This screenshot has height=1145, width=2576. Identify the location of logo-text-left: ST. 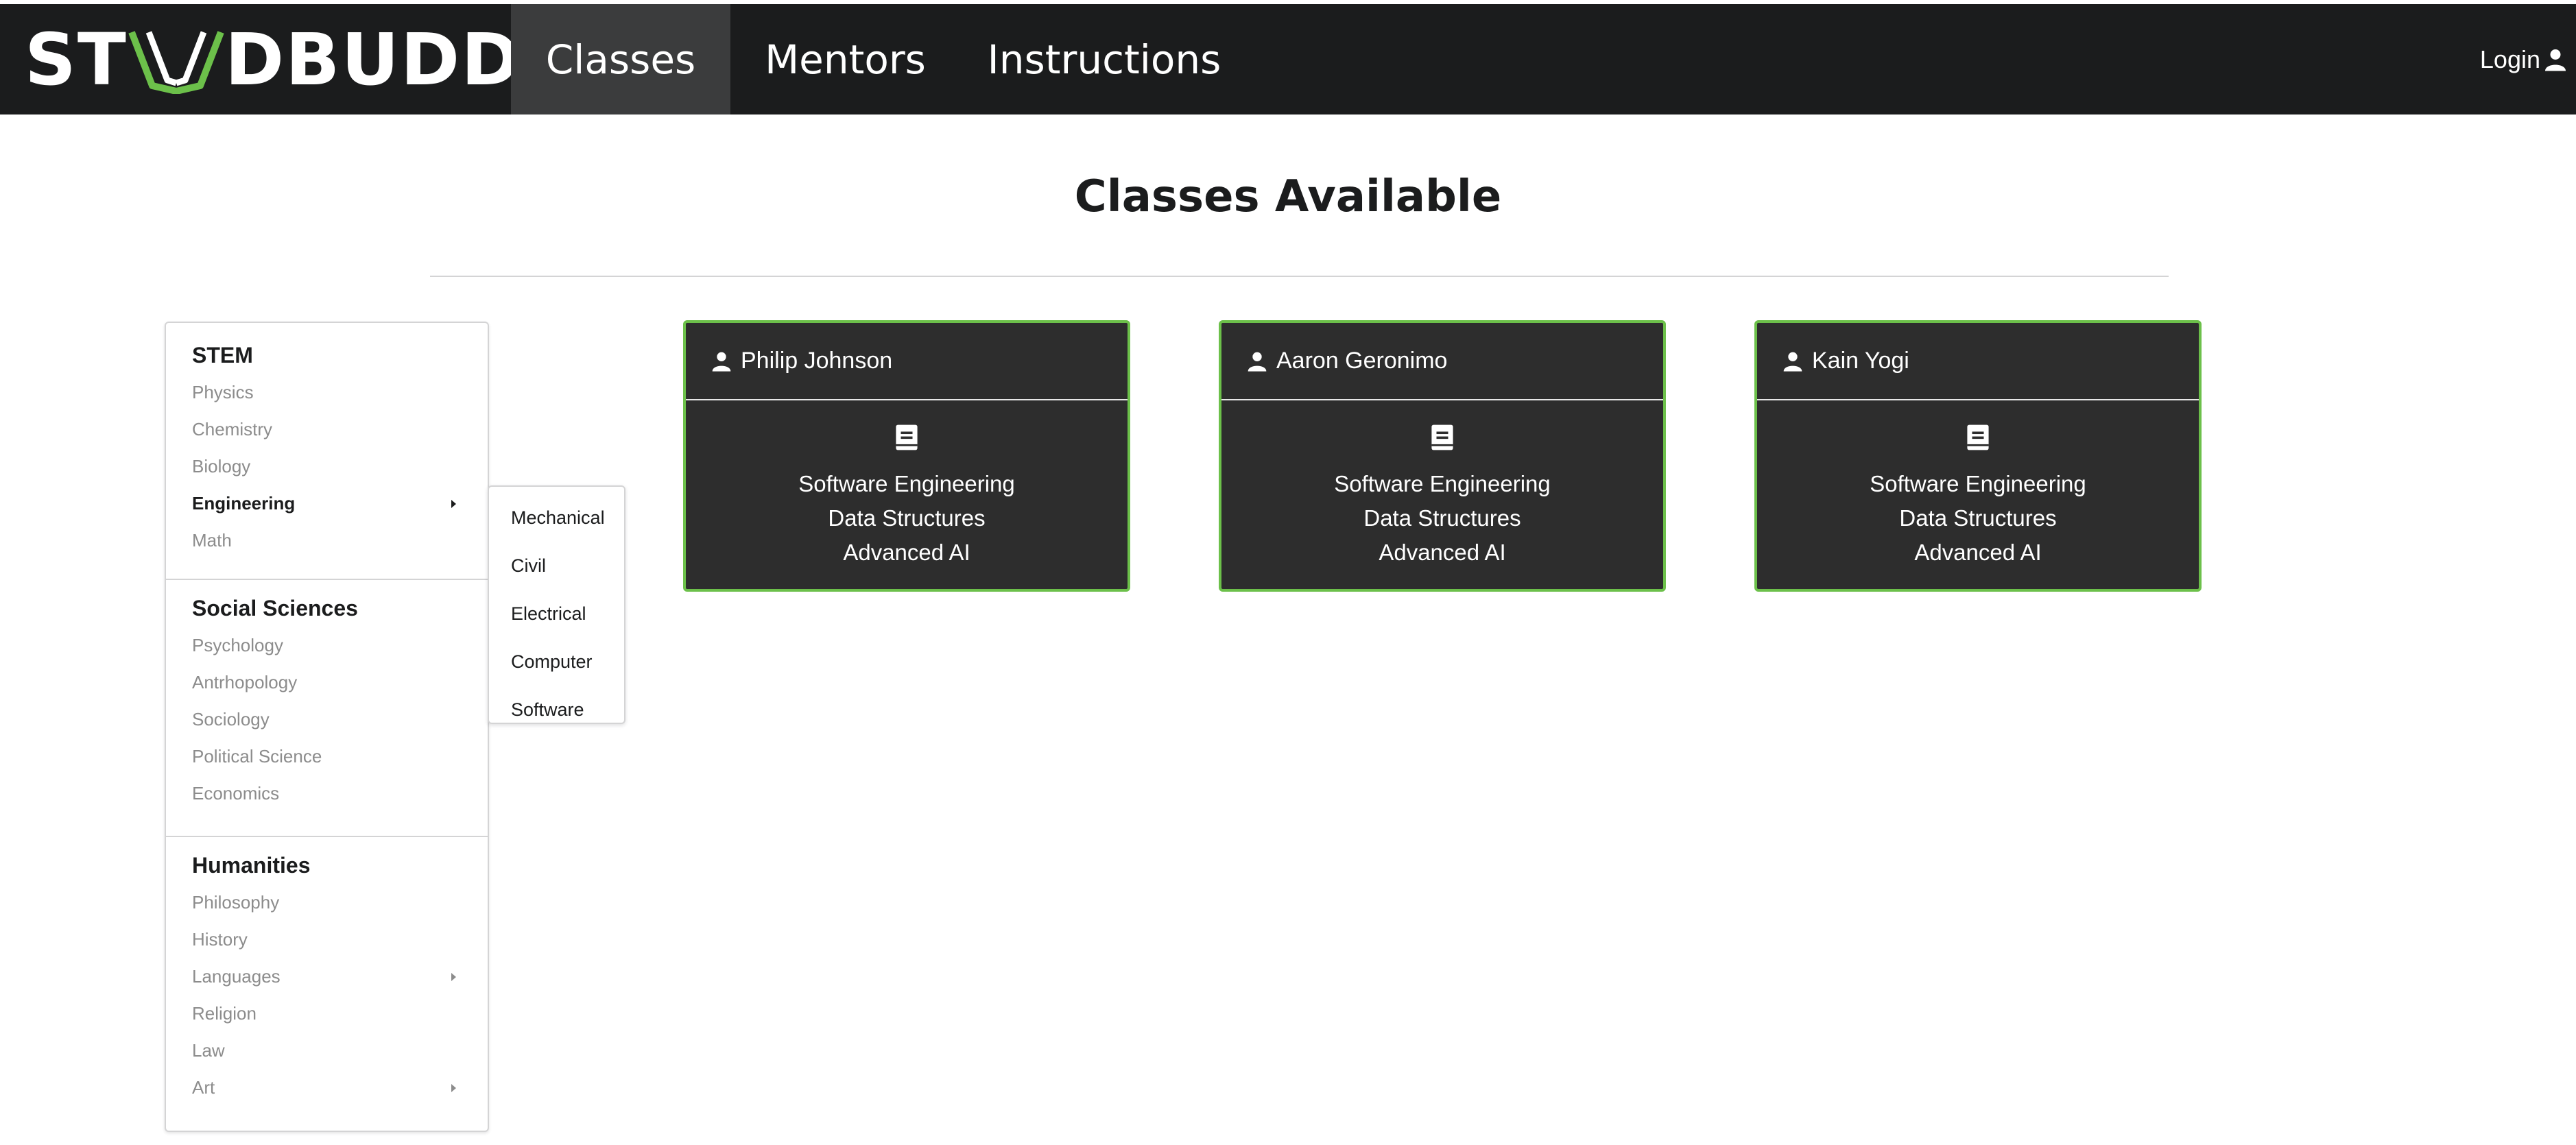
(76, 59).